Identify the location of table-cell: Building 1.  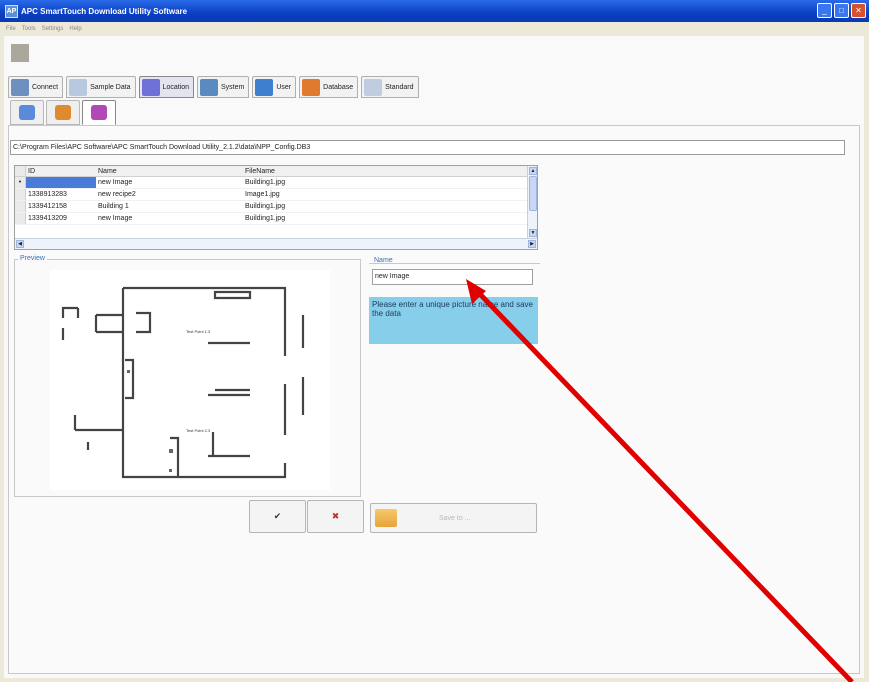
(169, 206).